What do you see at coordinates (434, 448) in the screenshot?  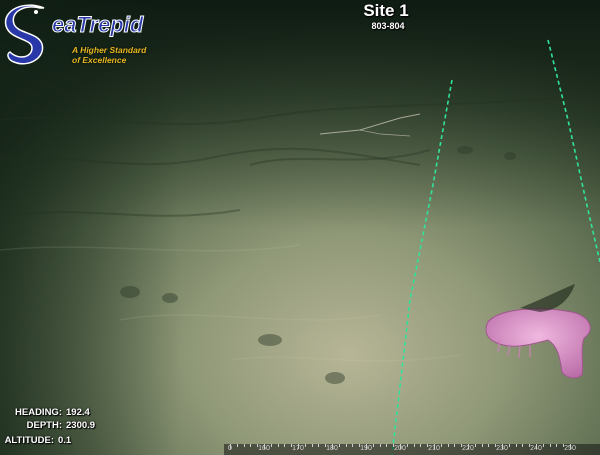 I see `ruler-tick-label: 210` at bounding box center [434, 448].